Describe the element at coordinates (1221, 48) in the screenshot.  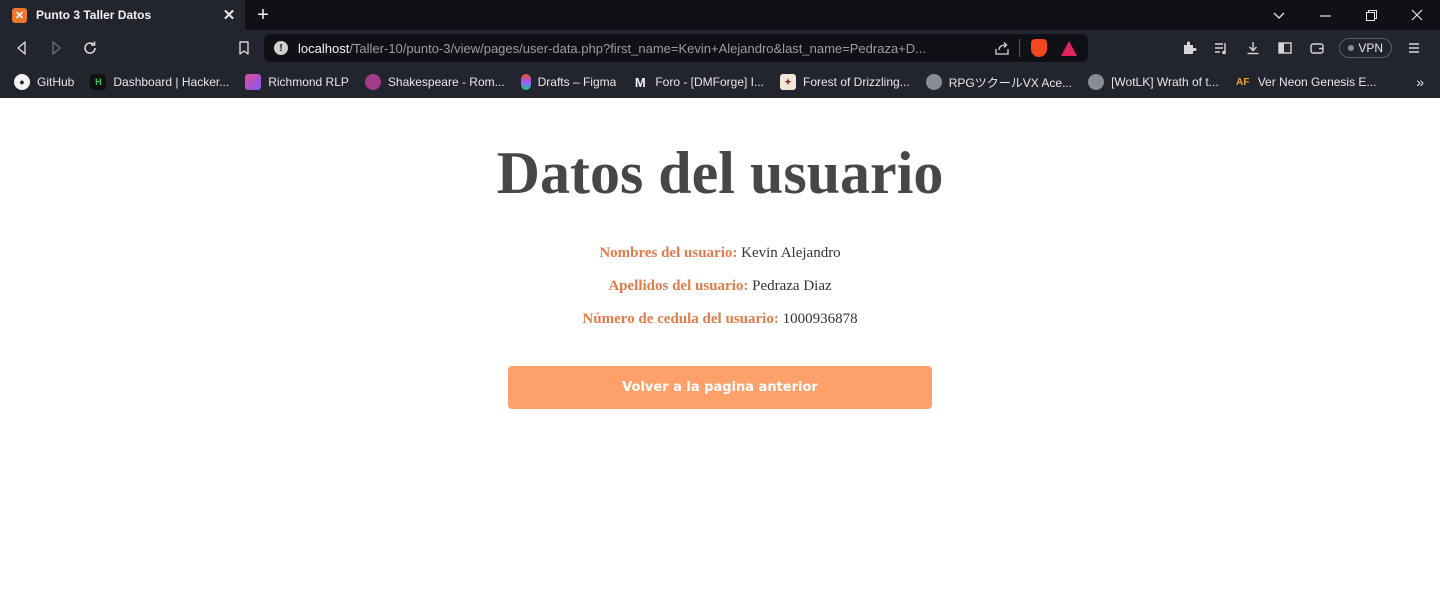
I see `playlist-icon` at that location.